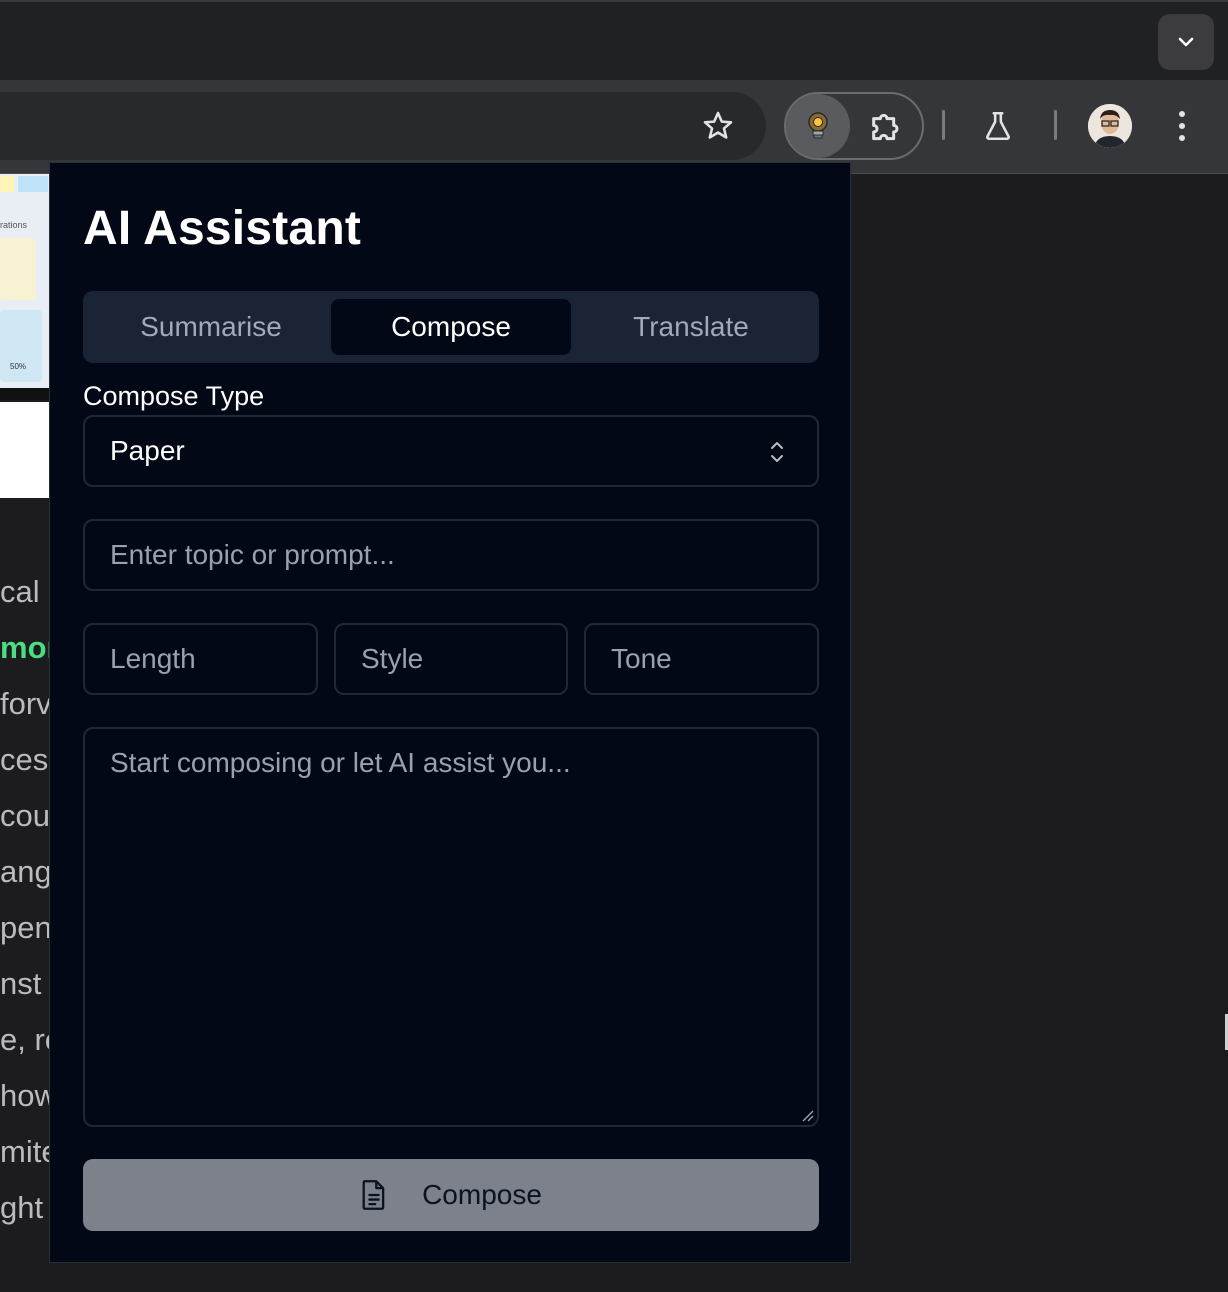 The height and width of the screenshot is (1292, 1228). Describe the element at coordinates (211, 327) in the screenshot. I see `tab-summarise: Summarise` at that location.